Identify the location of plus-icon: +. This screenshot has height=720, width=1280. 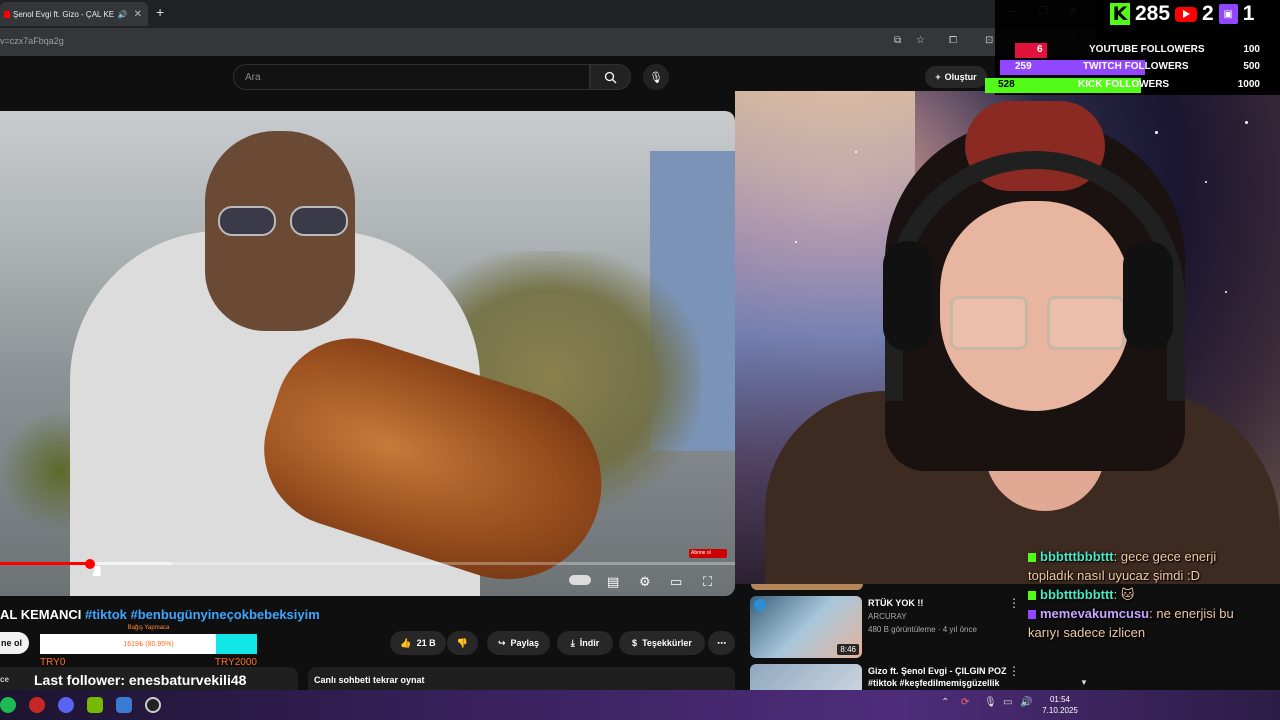
(938, 77).